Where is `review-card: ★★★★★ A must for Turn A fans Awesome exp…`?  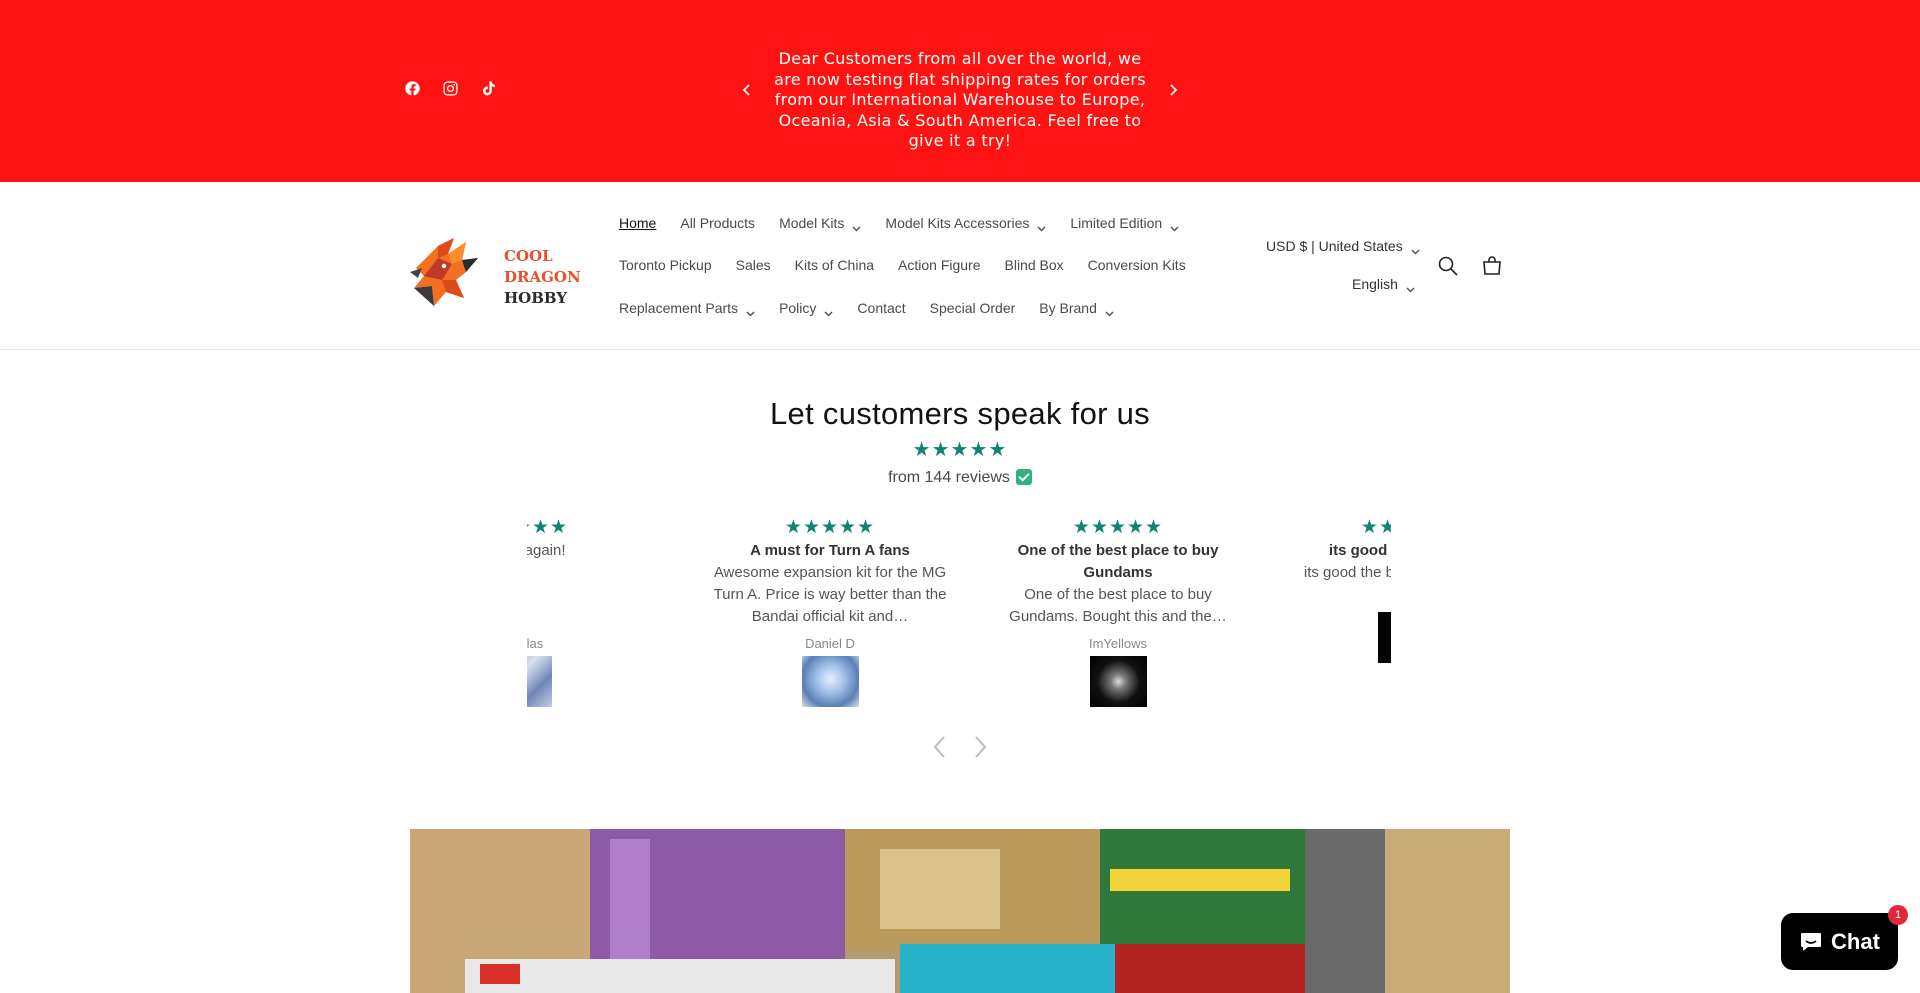 review-card: ★★★★★ A must for Turn A fans Awesome exp… is located at coordinates (830, 611).